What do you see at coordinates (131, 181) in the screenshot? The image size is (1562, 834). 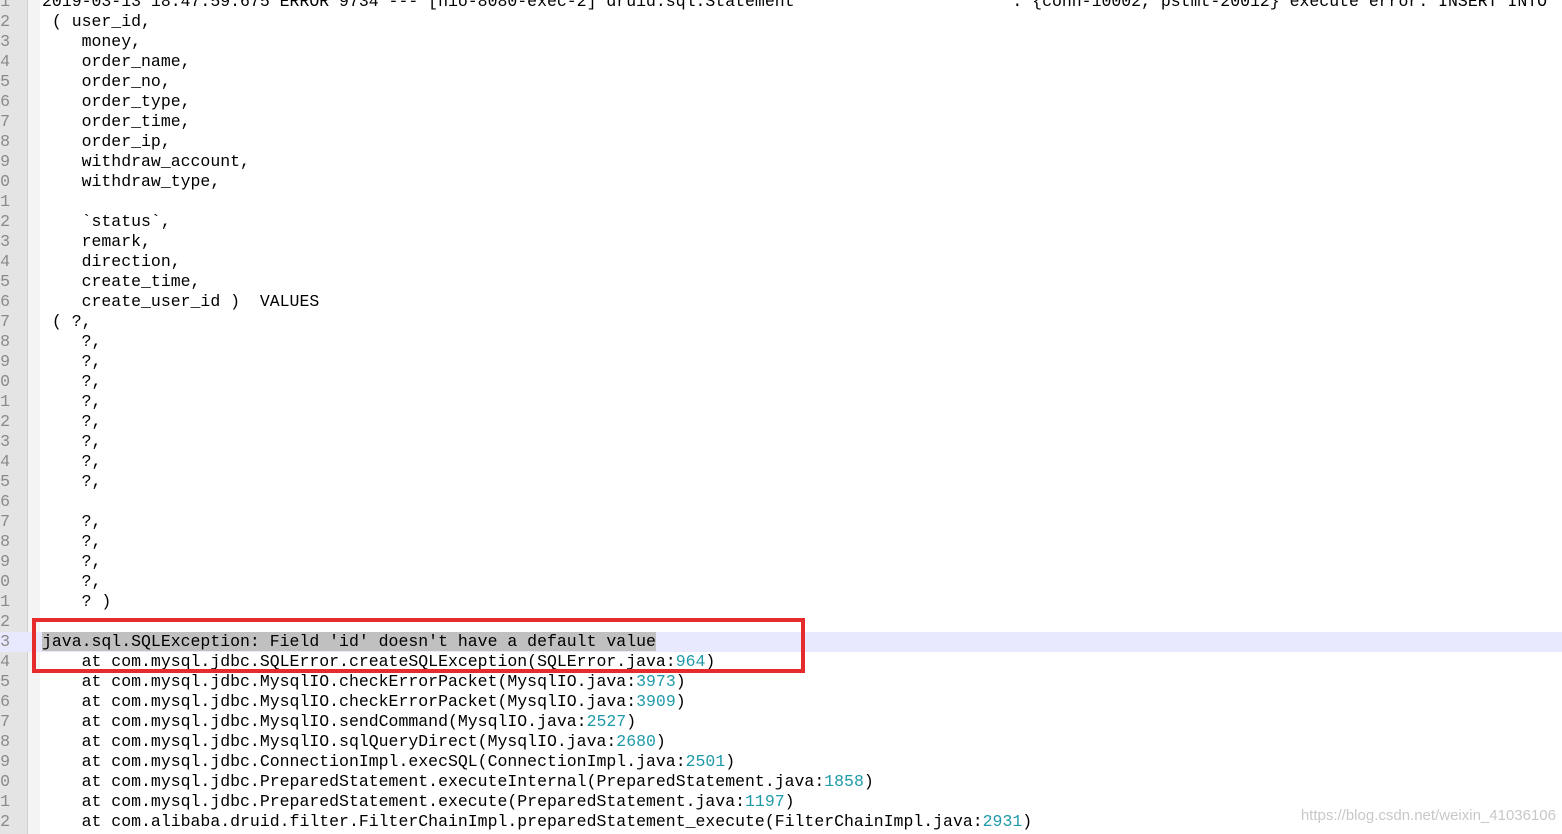 I see `line-text: withdraw_type,` at bounding box center [131, 181].